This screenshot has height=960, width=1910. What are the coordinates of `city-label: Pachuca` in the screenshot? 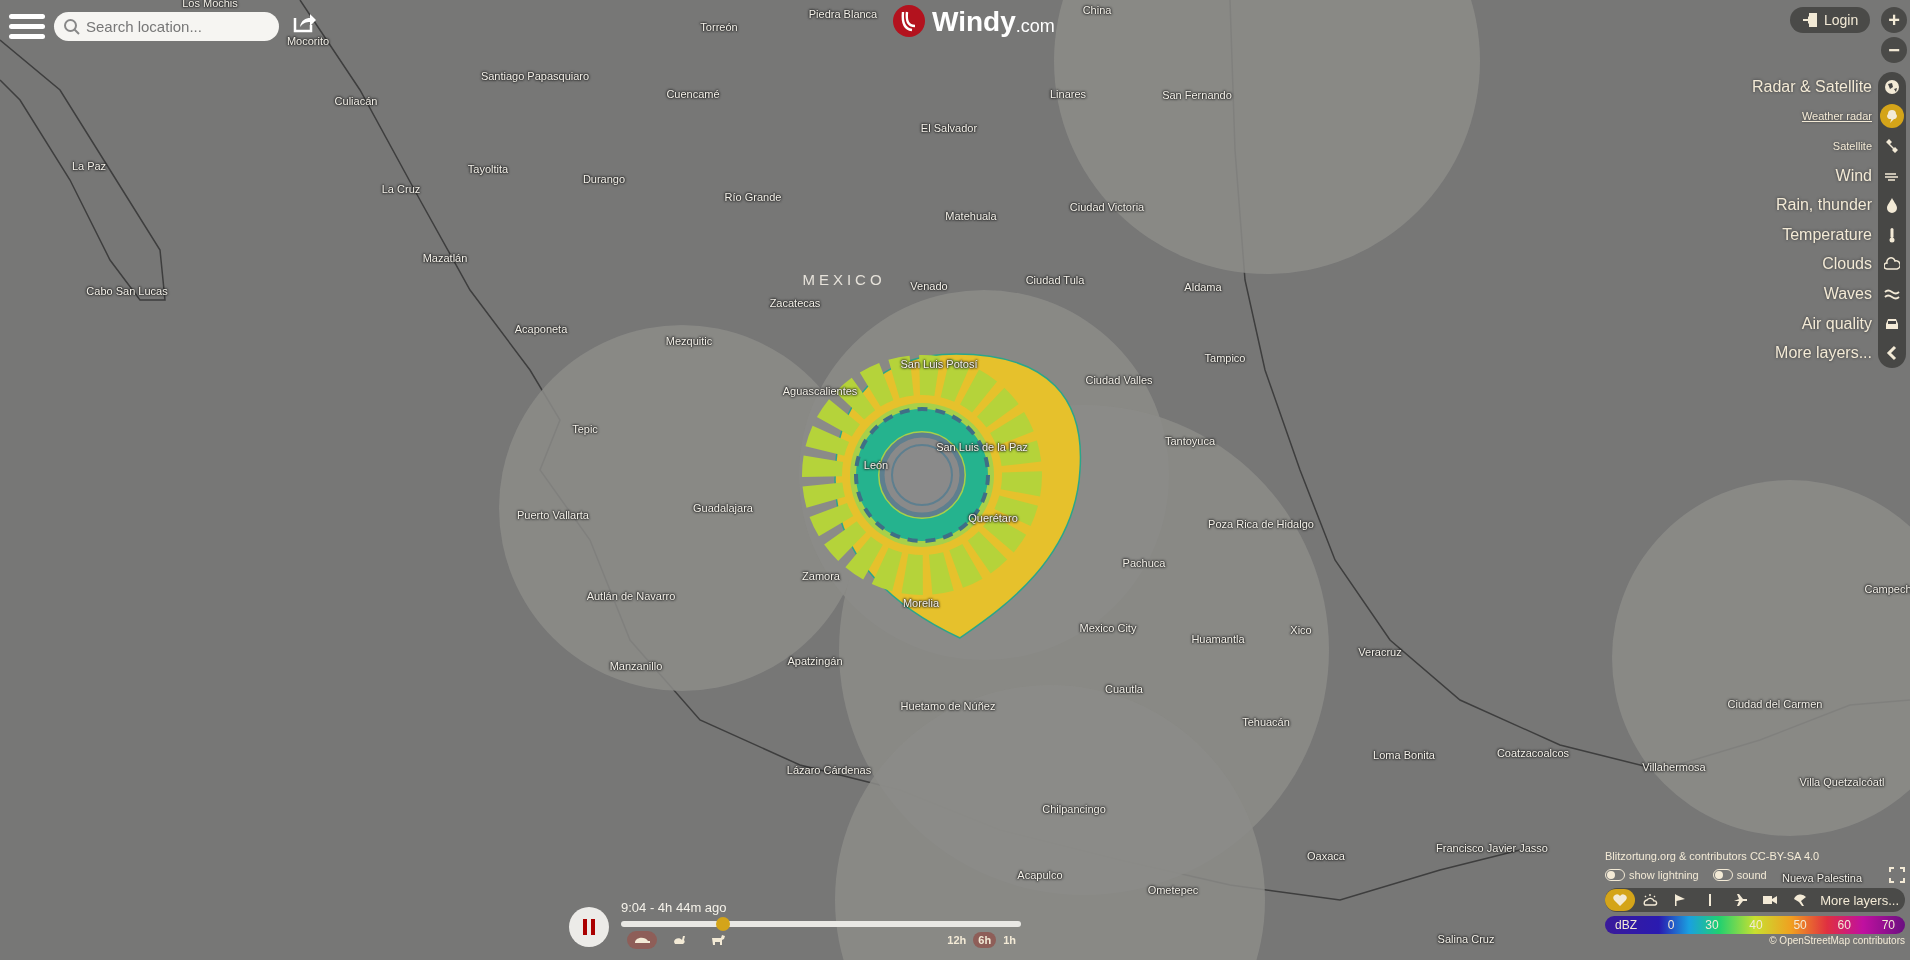 It's located at (1144, 563).